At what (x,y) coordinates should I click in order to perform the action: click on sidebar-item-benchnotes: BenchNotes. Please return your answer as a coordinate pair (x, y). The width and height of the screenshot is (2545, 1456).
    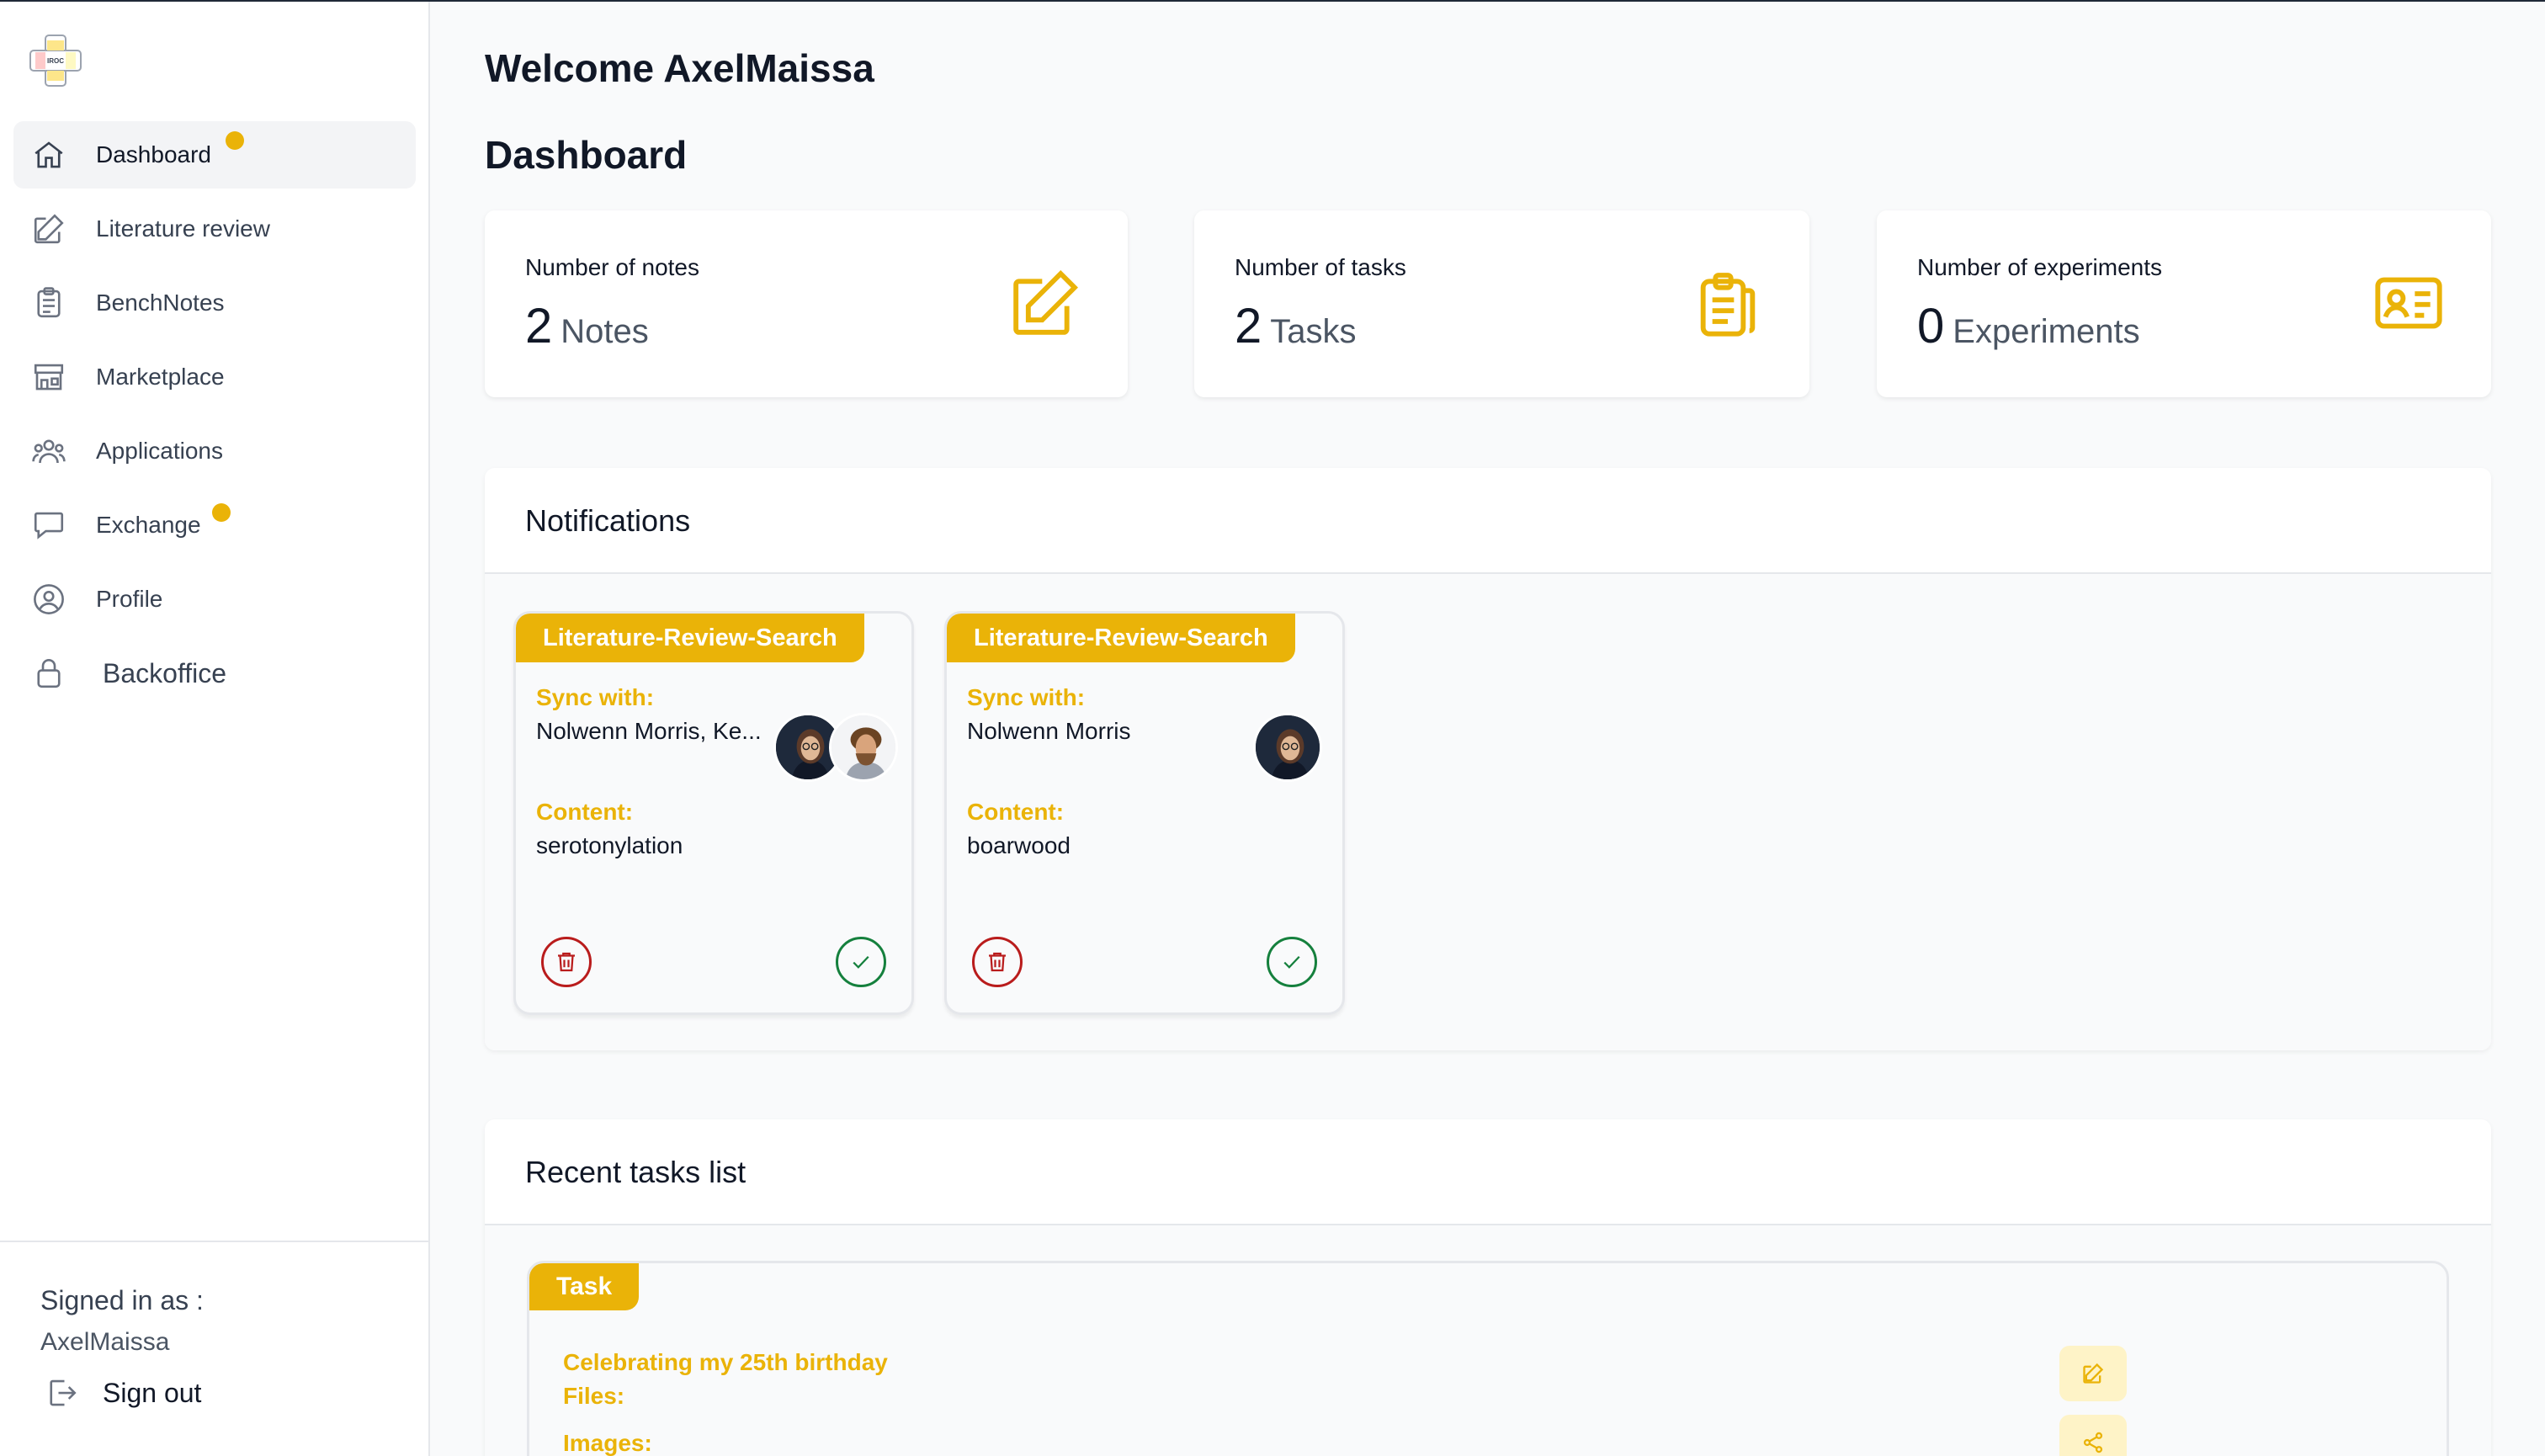
    Looking at the image, I should click on (214, 303).